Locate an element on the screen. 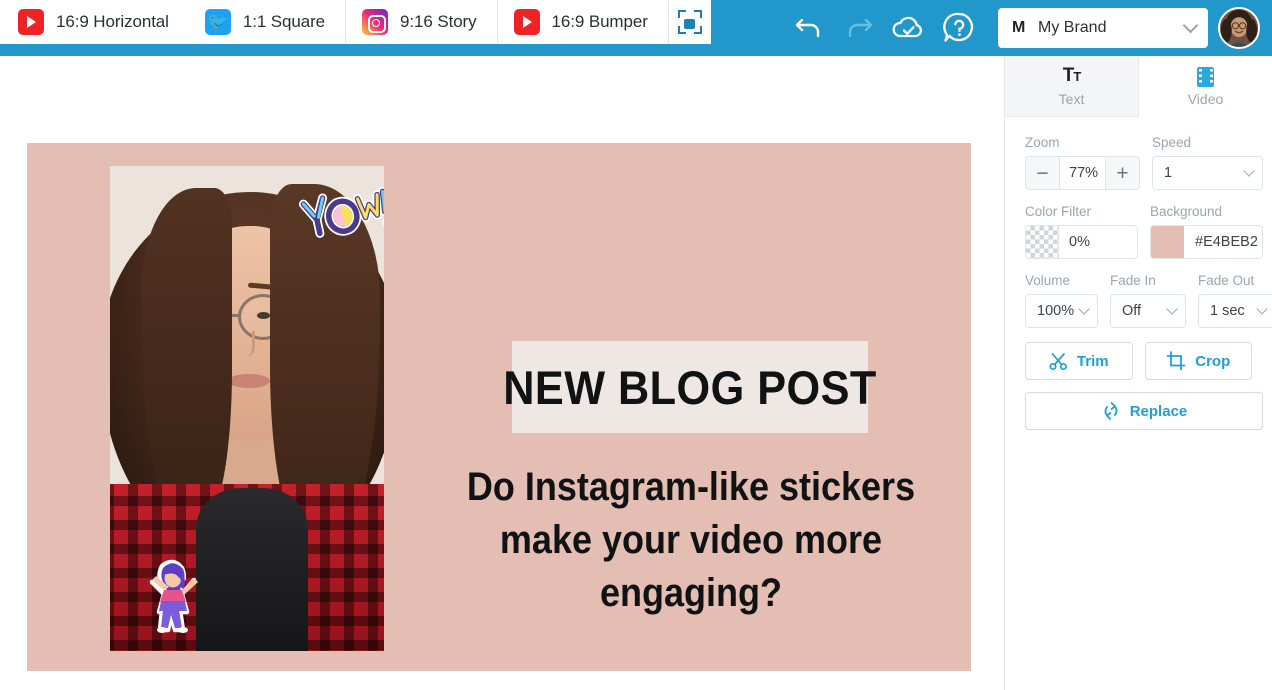 This screenshot has width=1272, height=690. audio-row: Volume 100% Fade In Off Fade Out 1 sec is located at coordinates (1148, 300).